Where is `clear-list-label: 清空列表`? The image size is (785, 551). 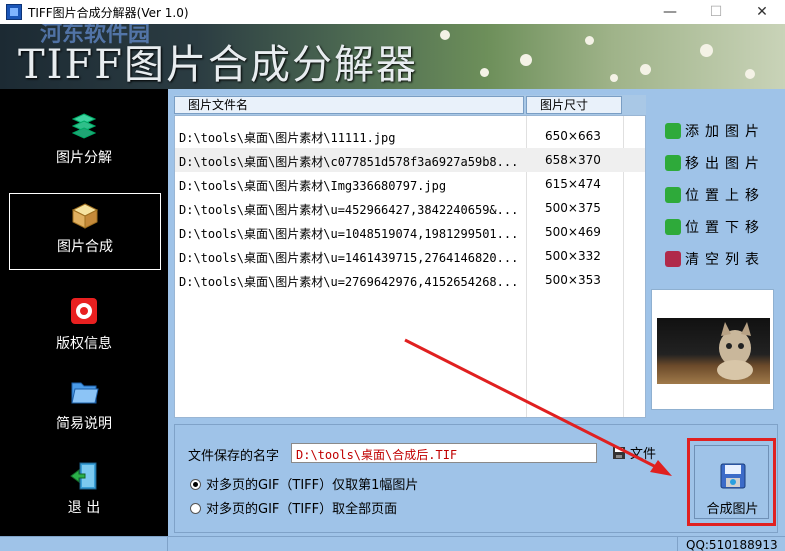
clear-list-label: 清空列表 is located at coordinates (725, 260).